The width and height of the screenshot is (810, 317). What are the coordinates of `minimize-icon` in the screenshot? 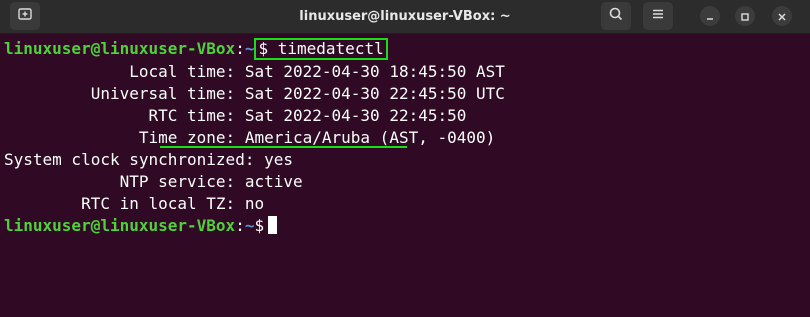 It's located at (710, 16).